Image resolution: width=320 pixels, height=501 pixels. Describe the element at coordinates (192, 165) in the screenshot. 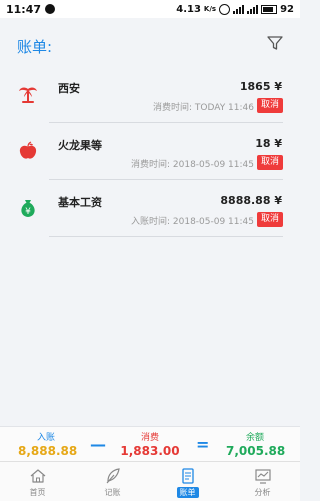

I see `bill-time: 消费时间: 2018-05-09 11:45` at that location.